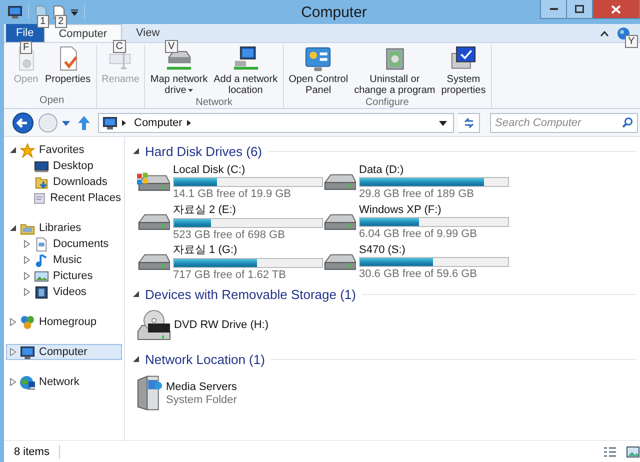  What do you see at coordinates (64, 166) in the screenshot?
I see `nav-item: Desktop` at bounding box center [64, 166].